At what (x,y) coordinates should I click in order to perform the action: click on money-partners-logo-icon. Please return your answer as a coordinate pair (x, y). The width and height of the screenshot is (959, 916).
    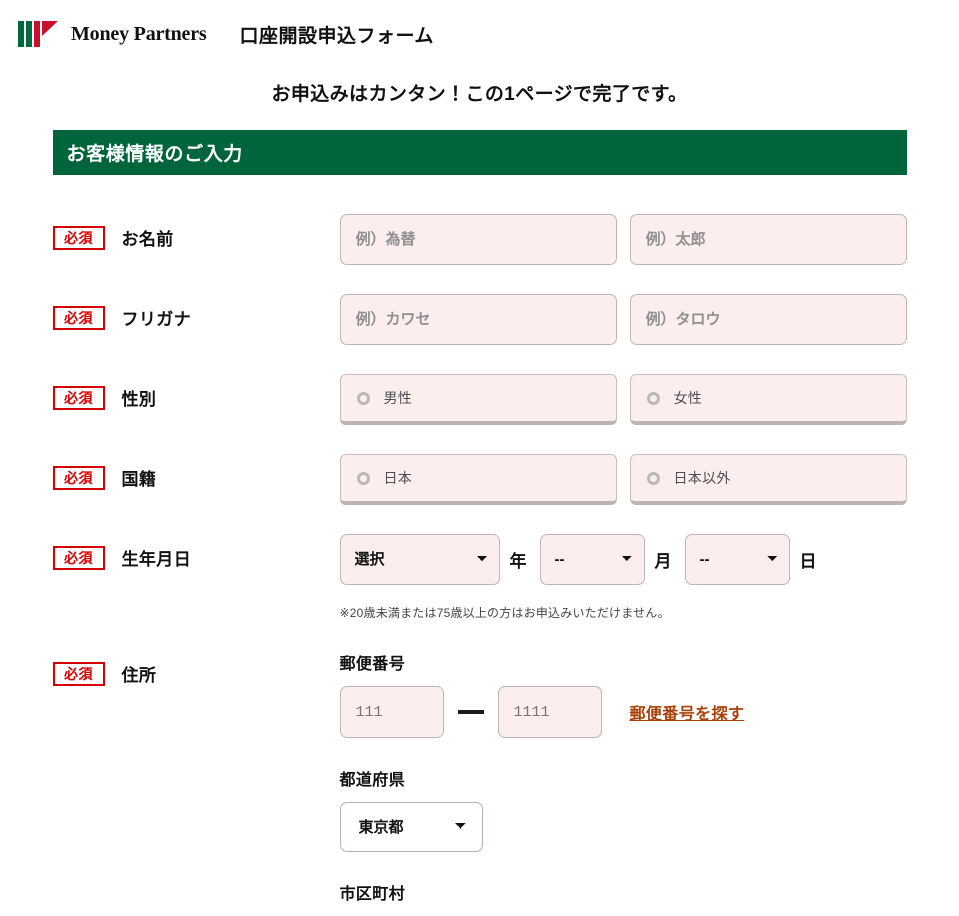
    Looking at the image, I should click on (38, 34).